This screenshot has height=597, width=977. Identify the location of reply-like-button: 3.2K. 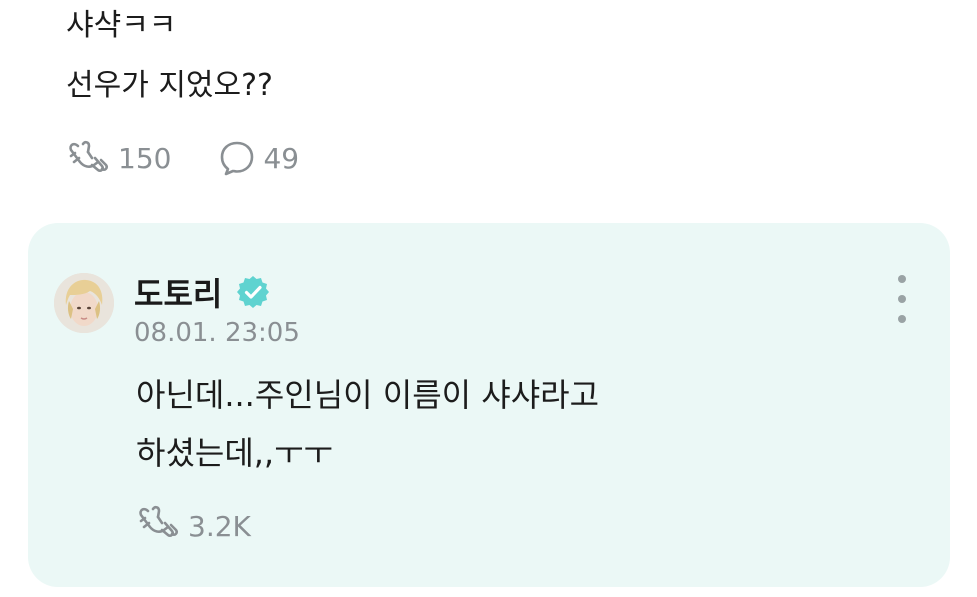
(193, 526).